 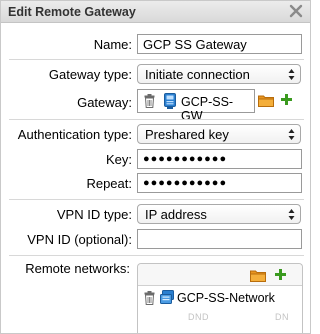 What do you see at coordinates (219, 214) in the screenshot?
I see `vpn-id-type-select: IP address` at bounding box center [219, 214].